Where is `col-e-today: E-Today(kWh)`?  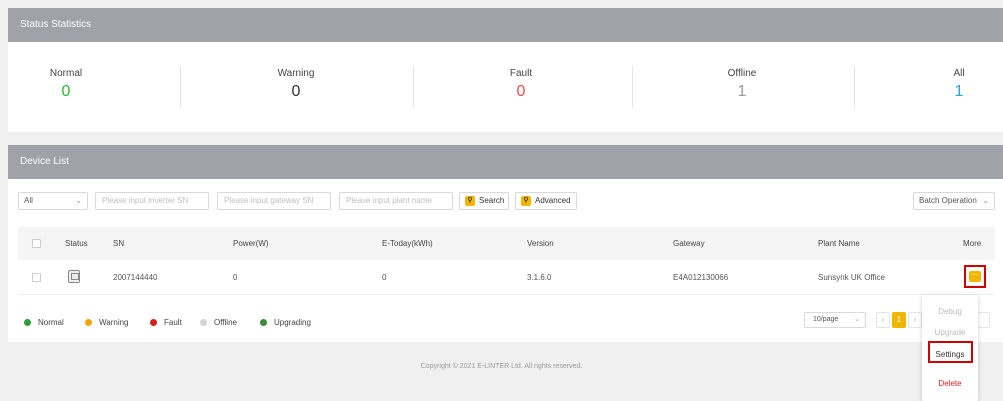 col-e-today: E-Today(kWh) is located at coordinates (407, 243).